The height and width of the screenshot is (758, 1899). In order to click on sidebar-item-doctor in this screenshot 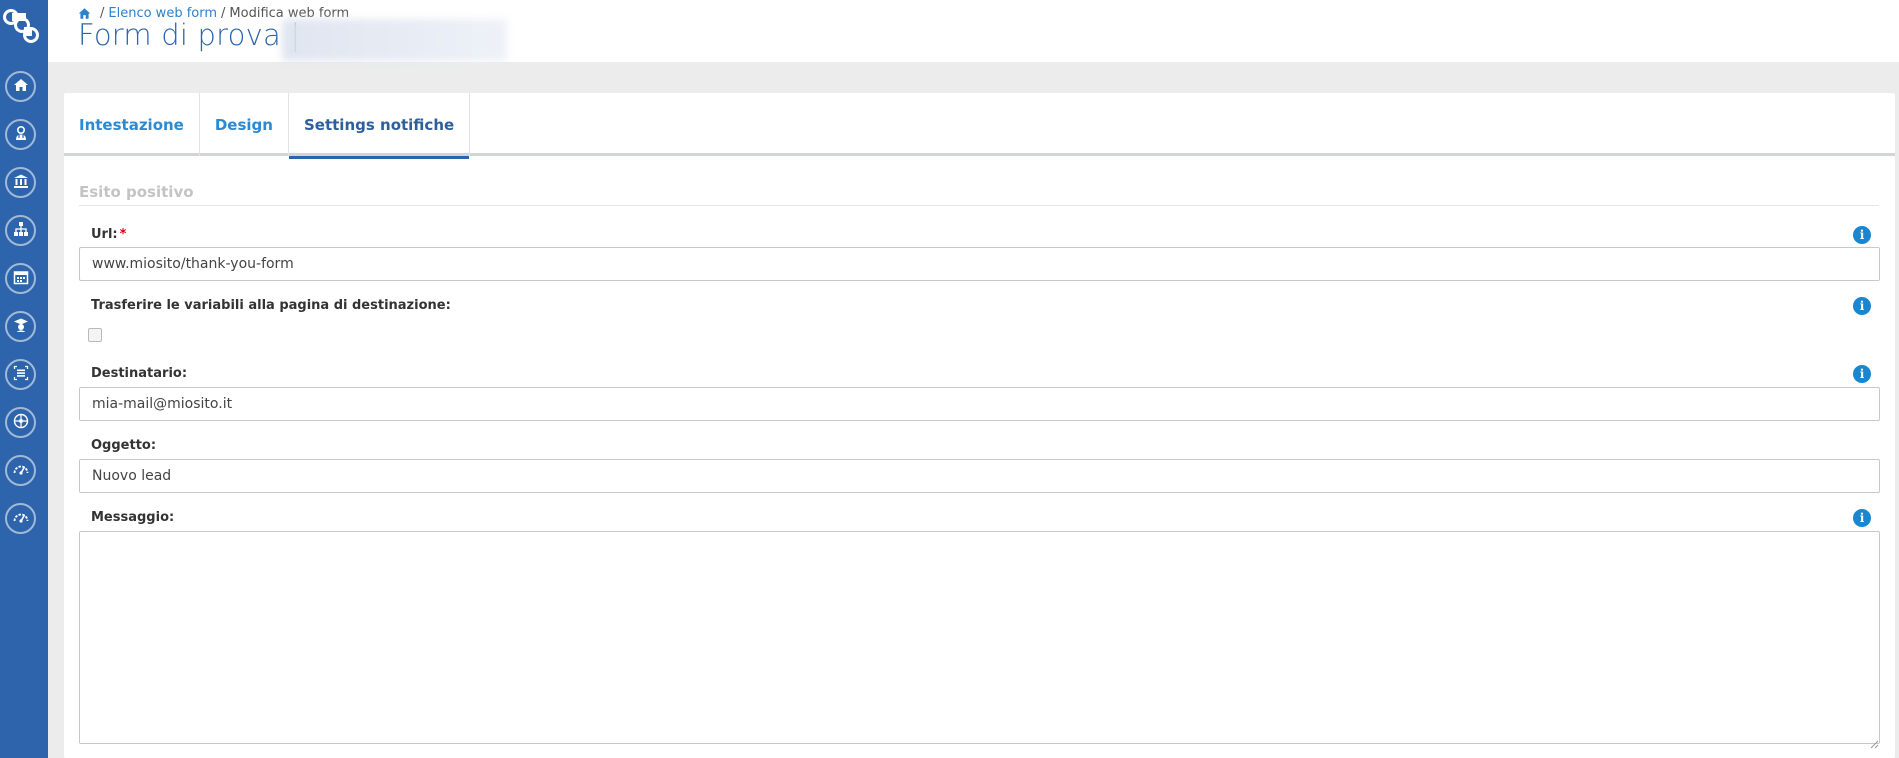, I will do `click(20, 134)`.